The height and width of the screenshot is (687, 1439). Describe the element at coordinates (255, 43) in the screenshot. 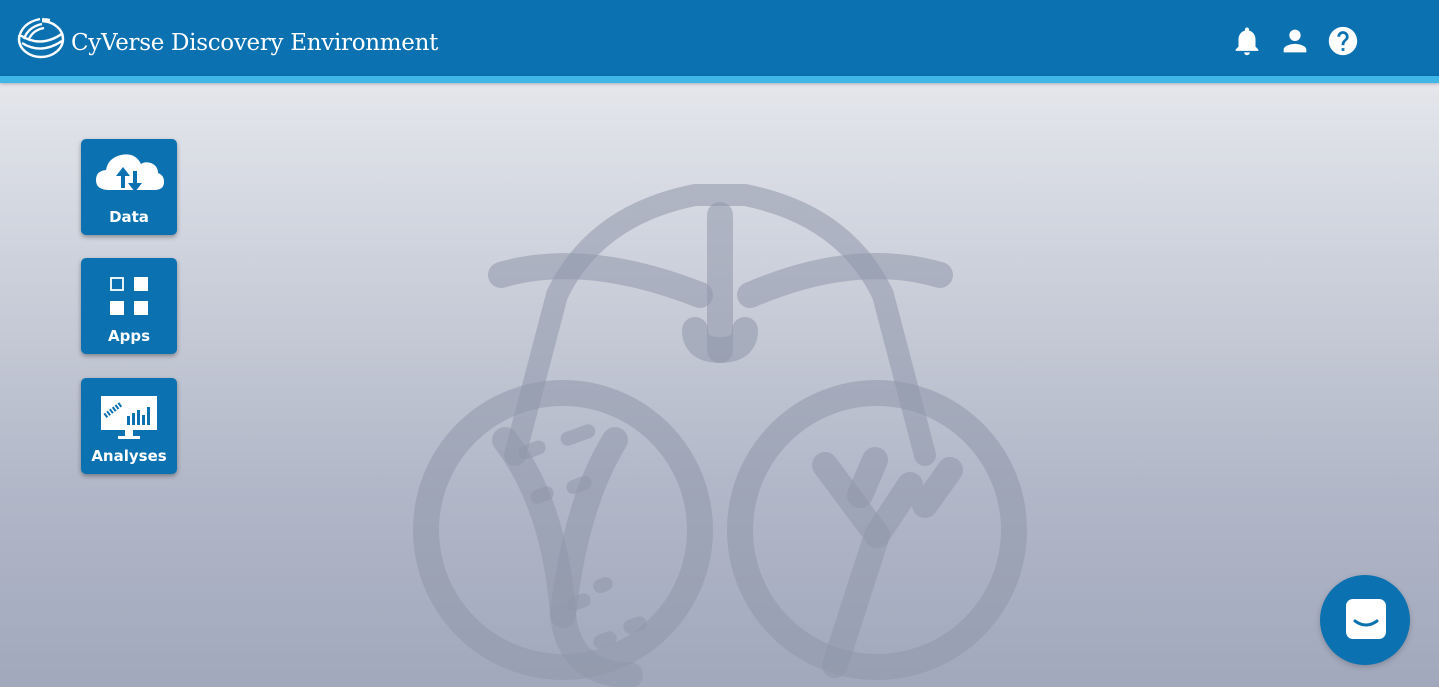

I see `app-title: CyVerse Discovery Environment` at that location.